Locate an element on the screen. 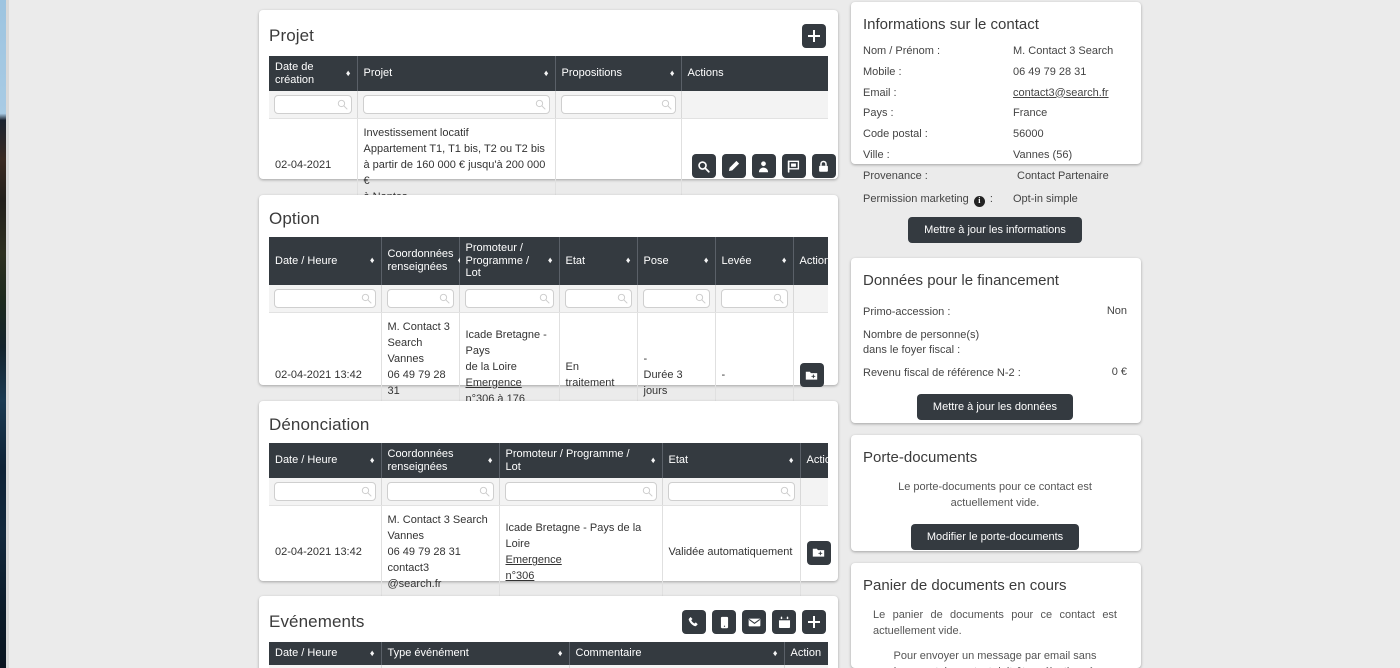 This screenshot has height=668, width=1400. filter-cell-type is located at coordinates (475, 666).